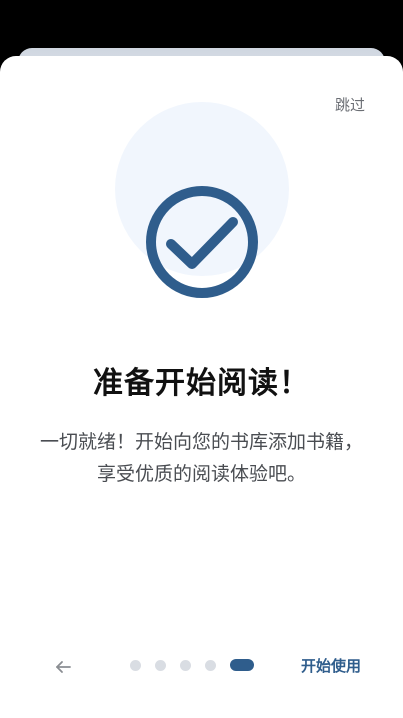  I want to click on onboarding-navigation: 开始使用, so click(201, 670).